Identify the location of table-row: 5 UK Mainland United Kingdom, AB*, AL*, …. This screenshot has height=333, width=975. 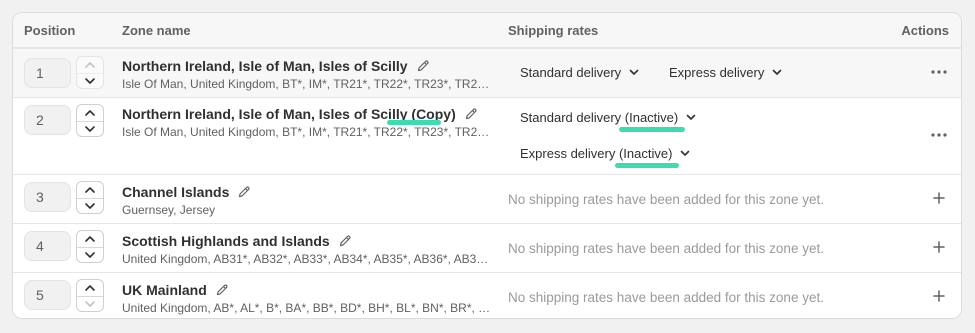
(487, 295).